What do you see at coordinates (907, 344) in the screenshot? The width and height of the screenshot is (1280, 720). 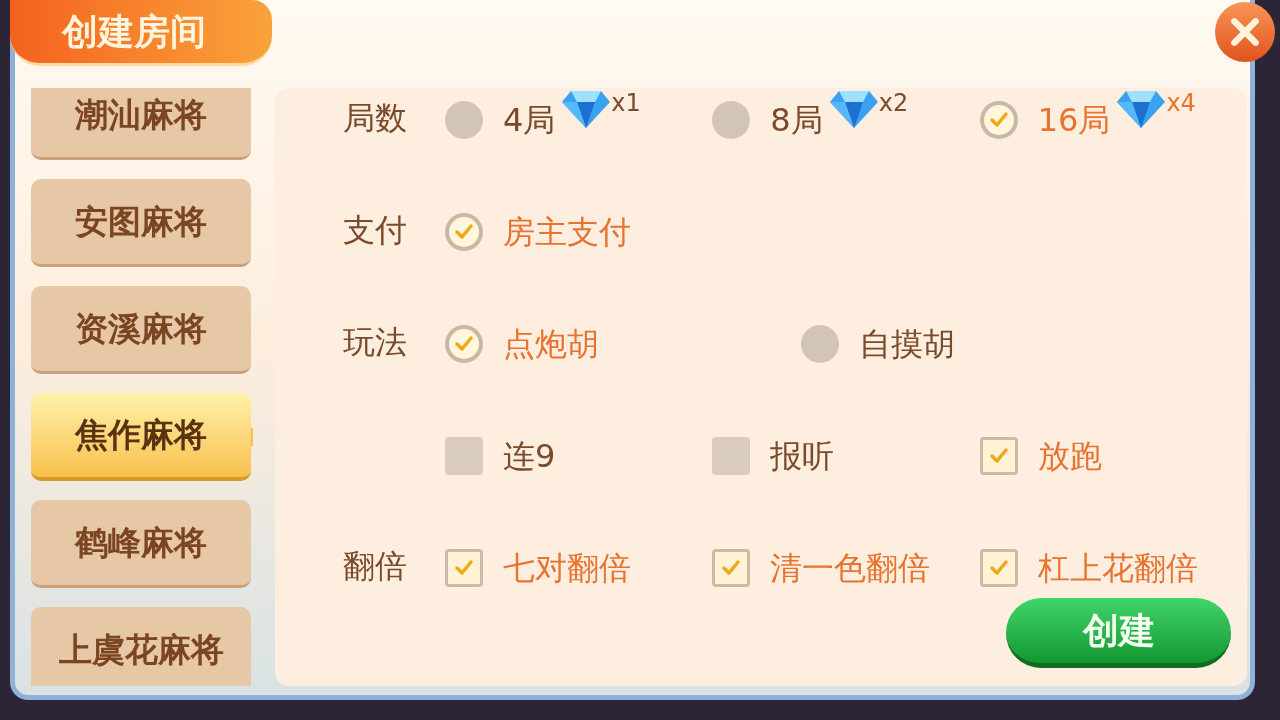 I see `option-label: 自摸胡` at bounding box center [907, 344].